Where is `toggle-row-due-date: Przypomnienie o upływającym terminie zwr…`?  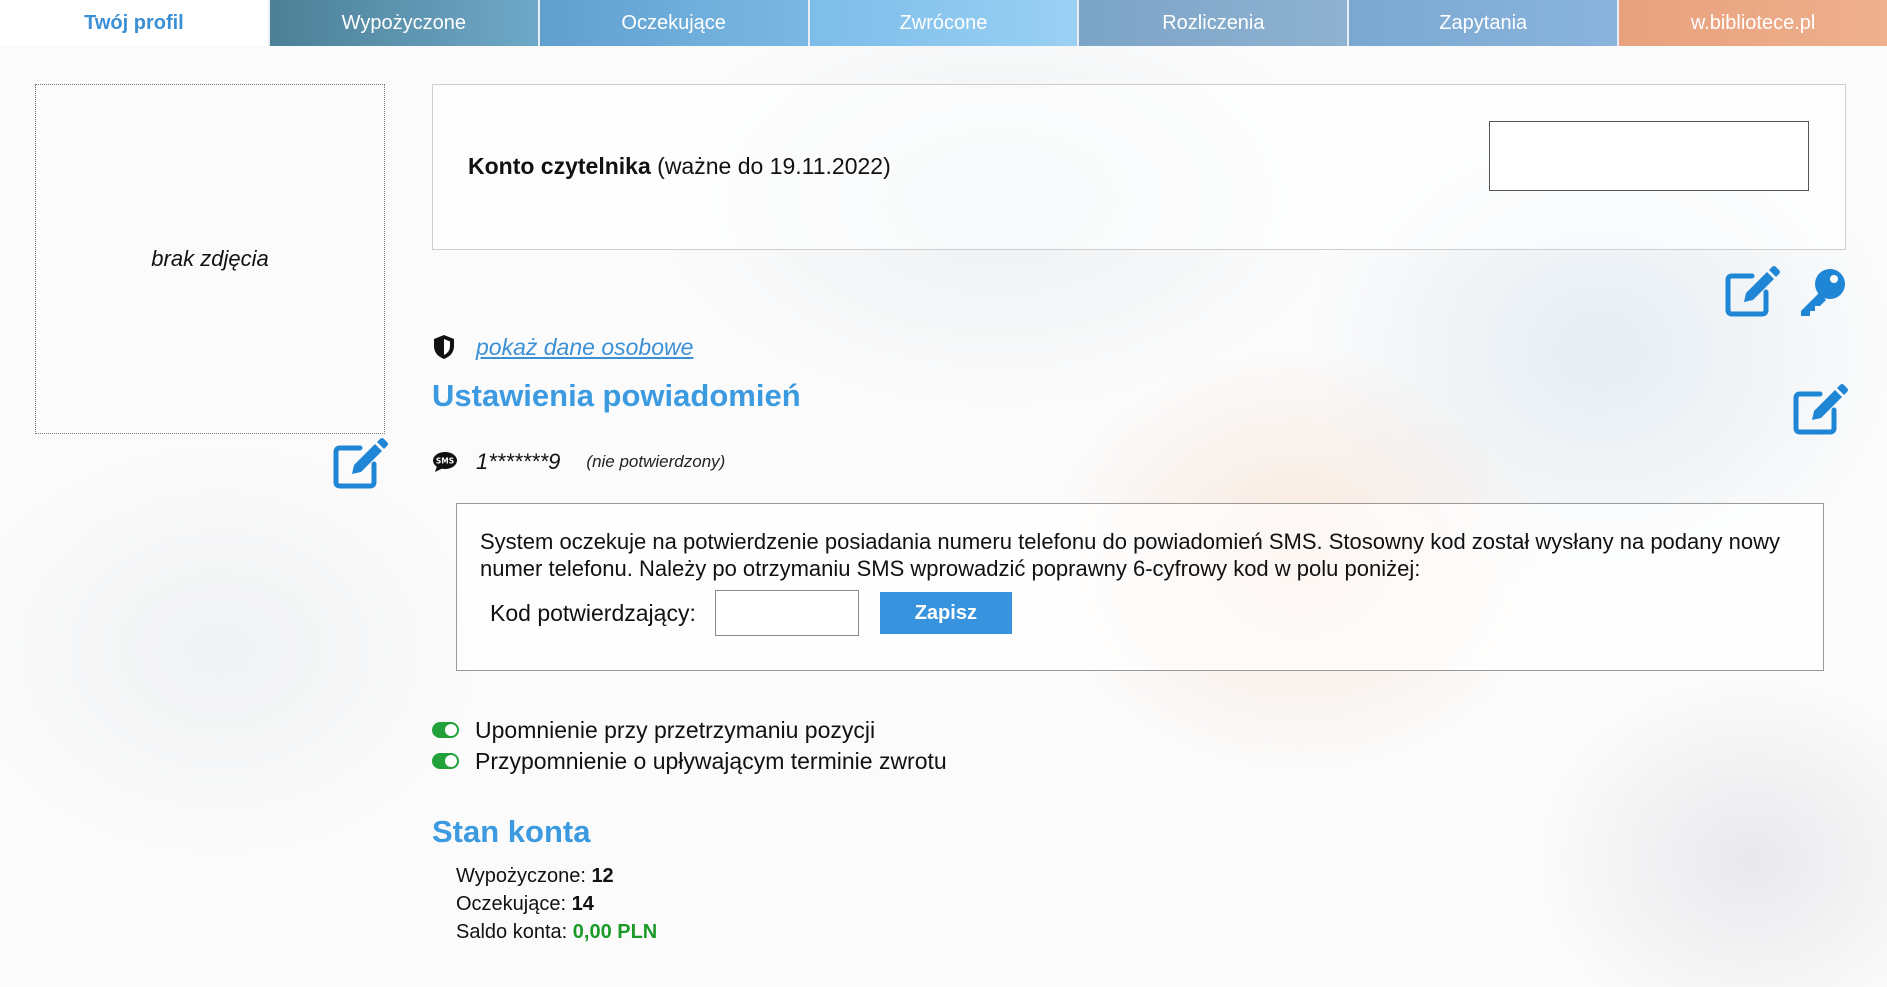
toggle-row-due-date: Przypomnienie o upływającym terminie zwr… is located at coordinates (689, 761).